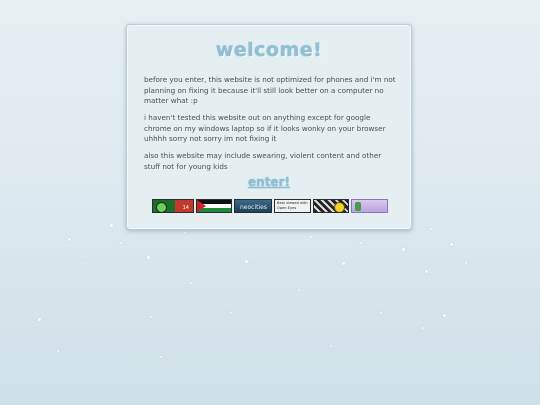  I want to click on smiley-badge, so click(331, 206).